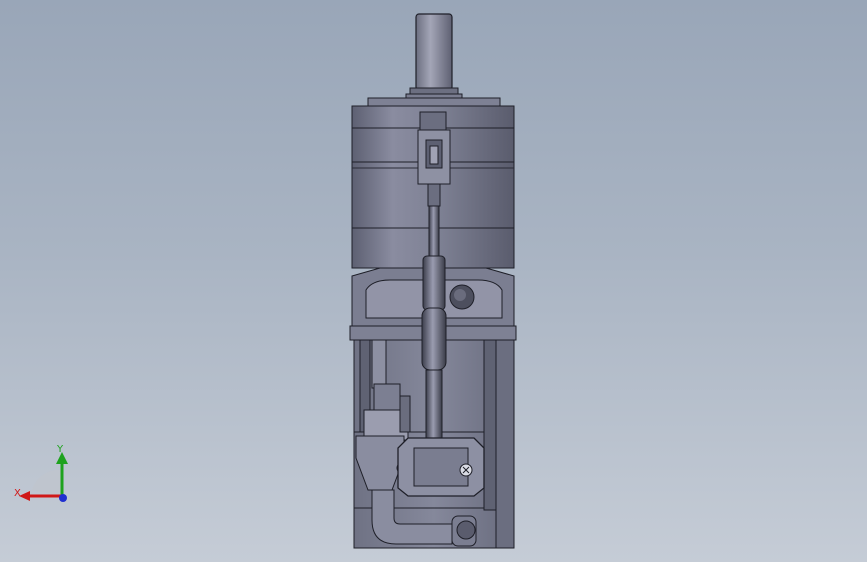 This screenshot has width=867, height=562. Describe the element at coordinates (441, 467) in the screenshot. I see `connector-plate` at that location.